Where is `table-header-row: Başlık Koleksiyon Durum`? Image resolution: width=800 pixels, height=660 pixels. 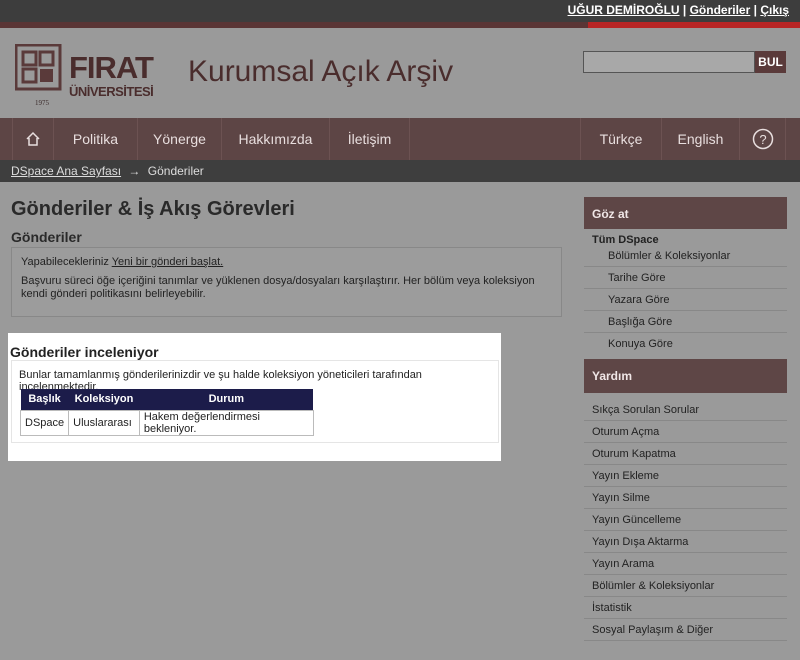 table-header-row: Başlık Koleksiyon Durum is located at coordinates (167, 399).